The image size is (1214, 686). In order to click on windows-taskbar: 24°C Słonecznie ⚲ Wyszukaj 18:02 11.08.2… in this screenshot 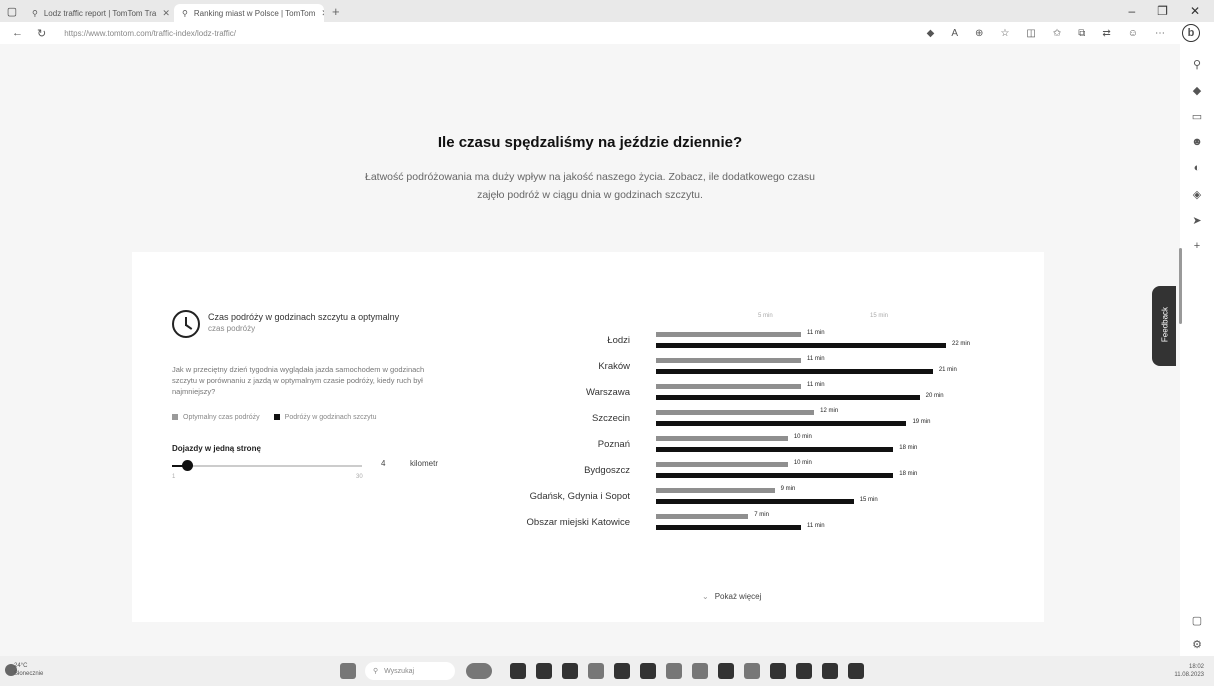, I will do `click(607, 671)`.